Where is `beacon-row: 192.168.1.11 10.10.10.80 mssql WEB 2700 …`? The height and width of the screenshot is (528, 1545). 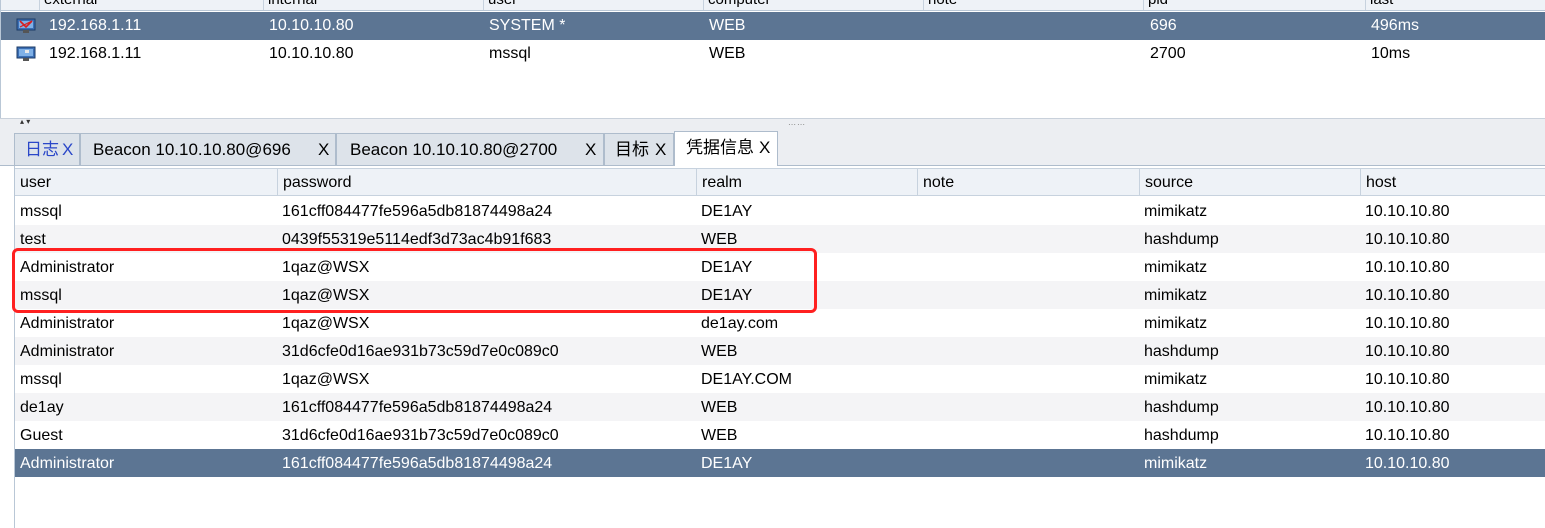 beacon-row: 192.168.1.11 10.10.10.80 mssql WEB 2700 … is located at coordinates (773, 54).